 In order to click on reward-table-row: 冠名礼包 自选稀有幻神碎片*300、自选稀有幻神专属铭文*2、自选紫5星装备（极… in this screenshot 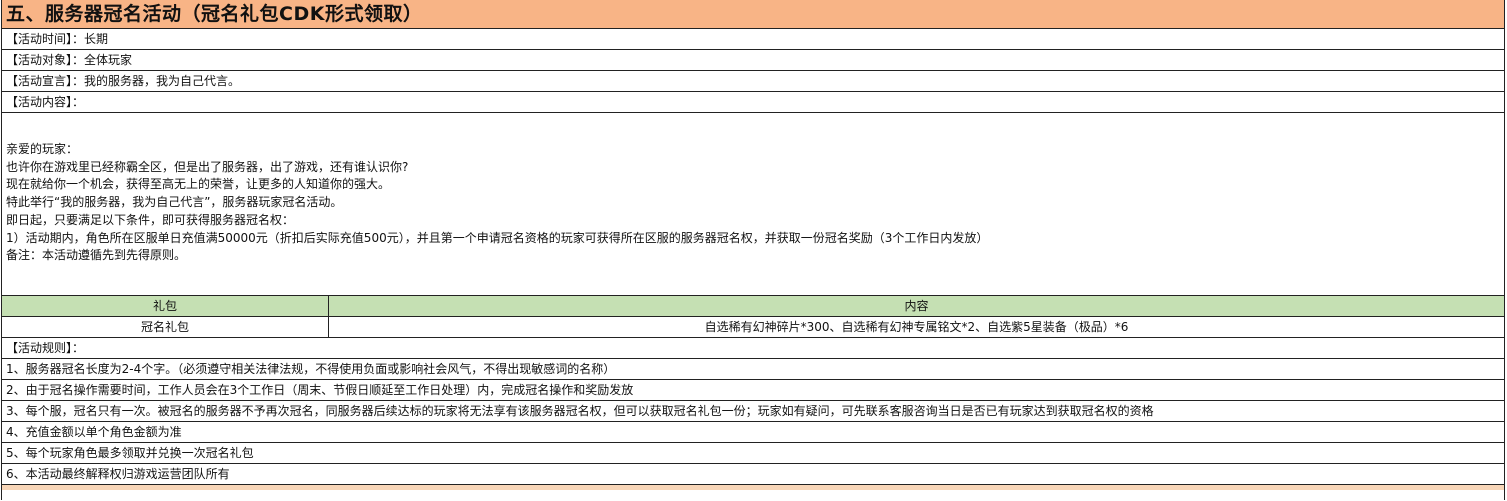, I will do `click(753, 327)`.